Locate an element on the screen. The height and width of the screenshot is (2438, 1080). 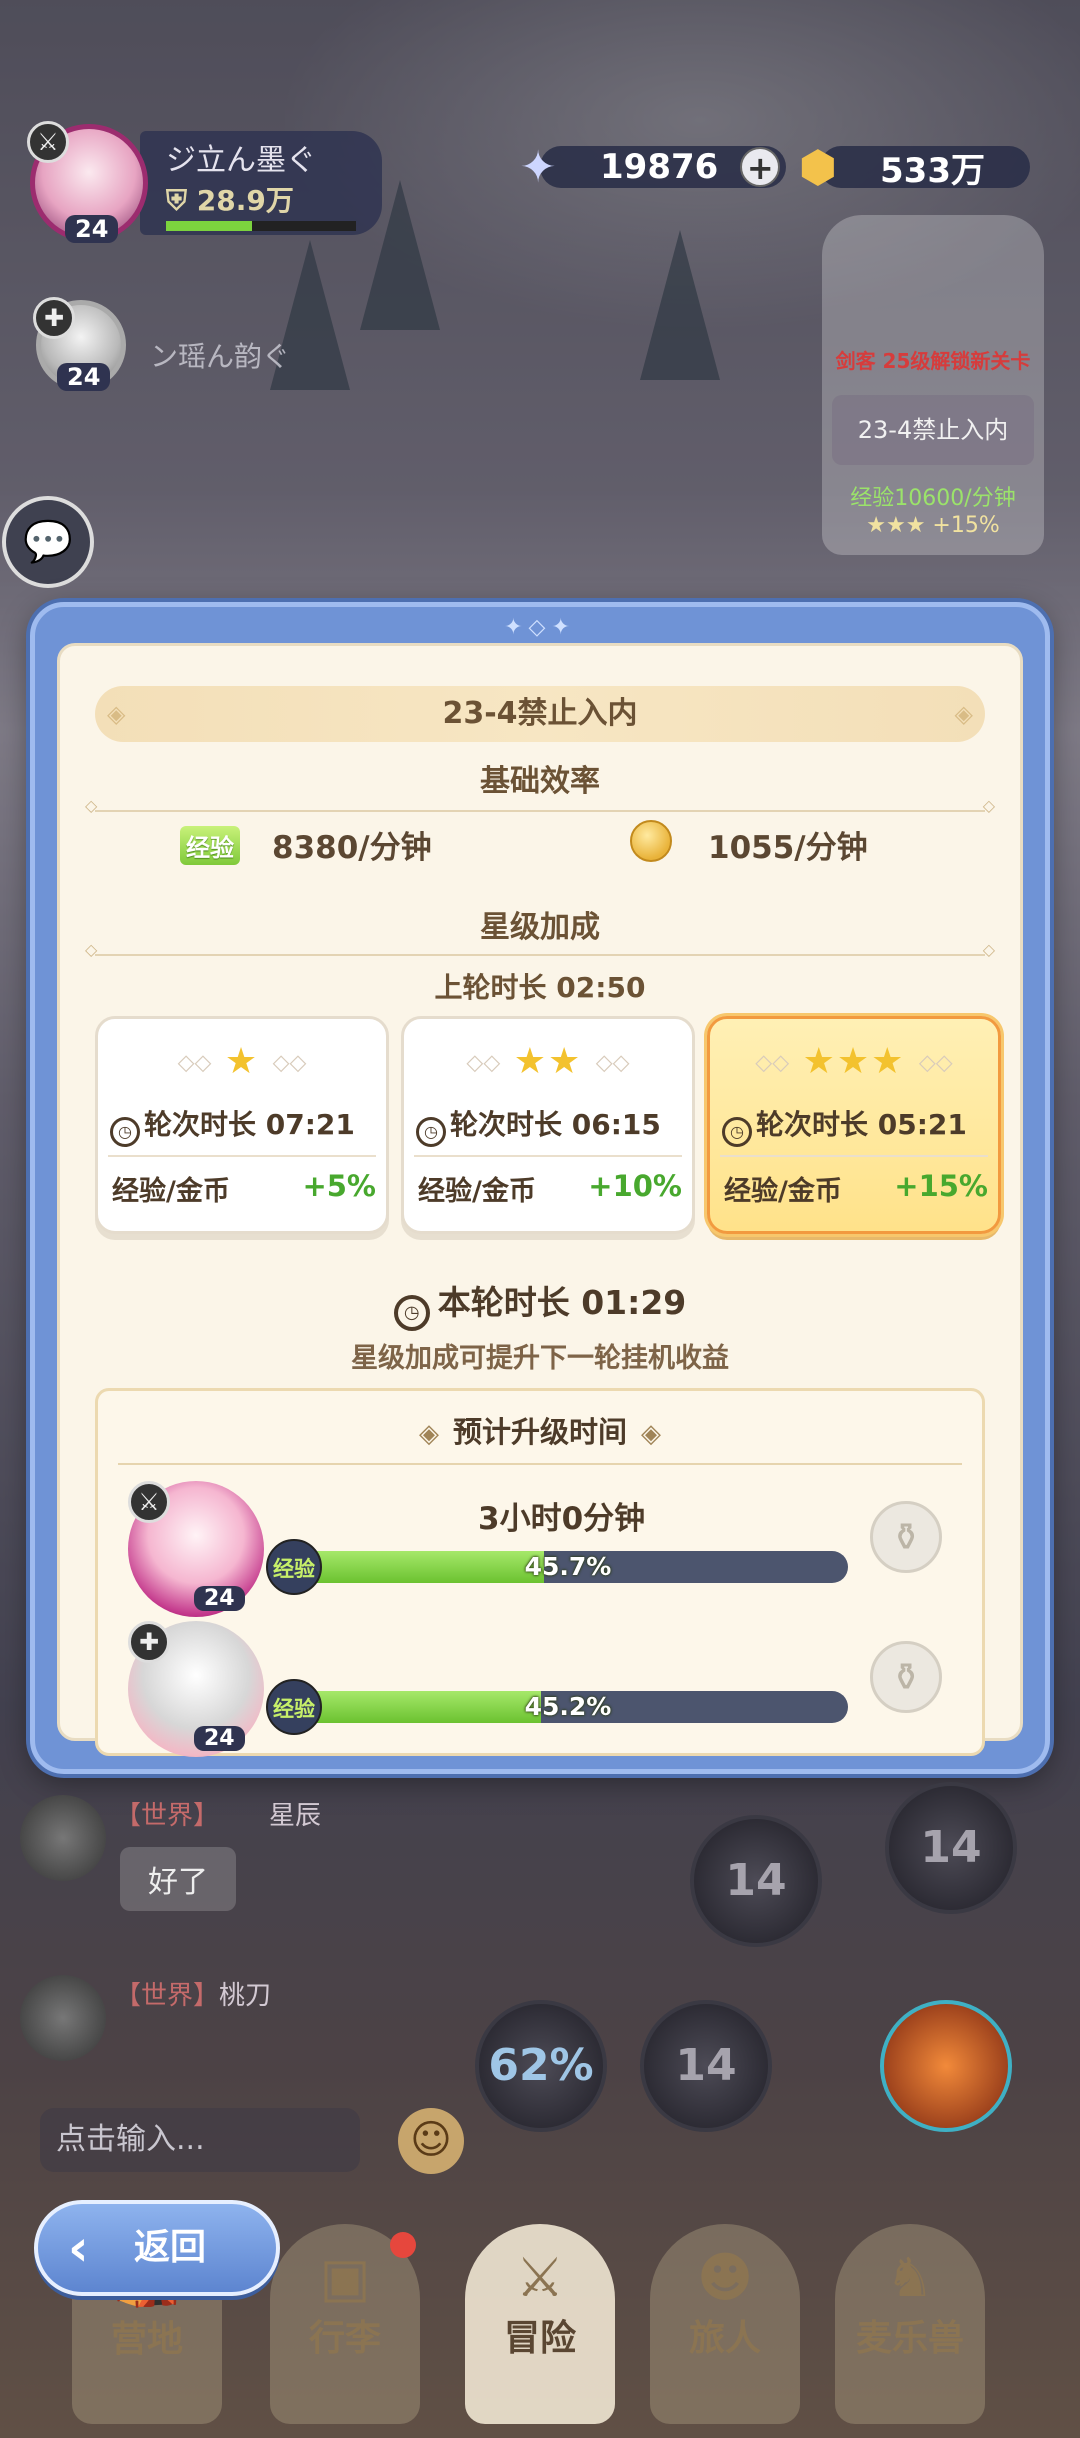
hero-avatar: ✚ 24 is located at coordinates (196, 1689).